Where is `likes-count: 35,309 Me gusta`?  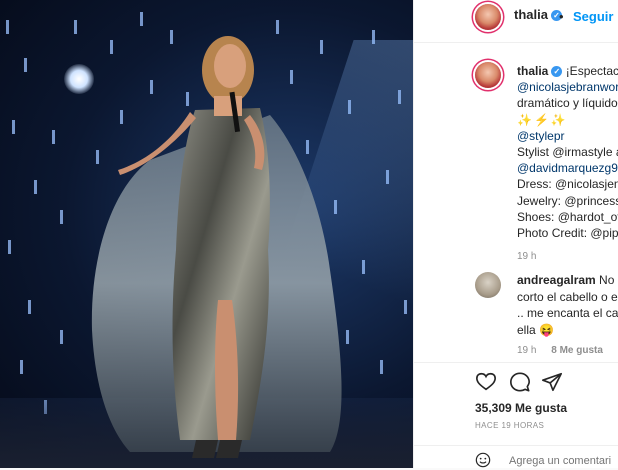
likes-count: 35,309 Me gusta is located at coordinates (521, 408).